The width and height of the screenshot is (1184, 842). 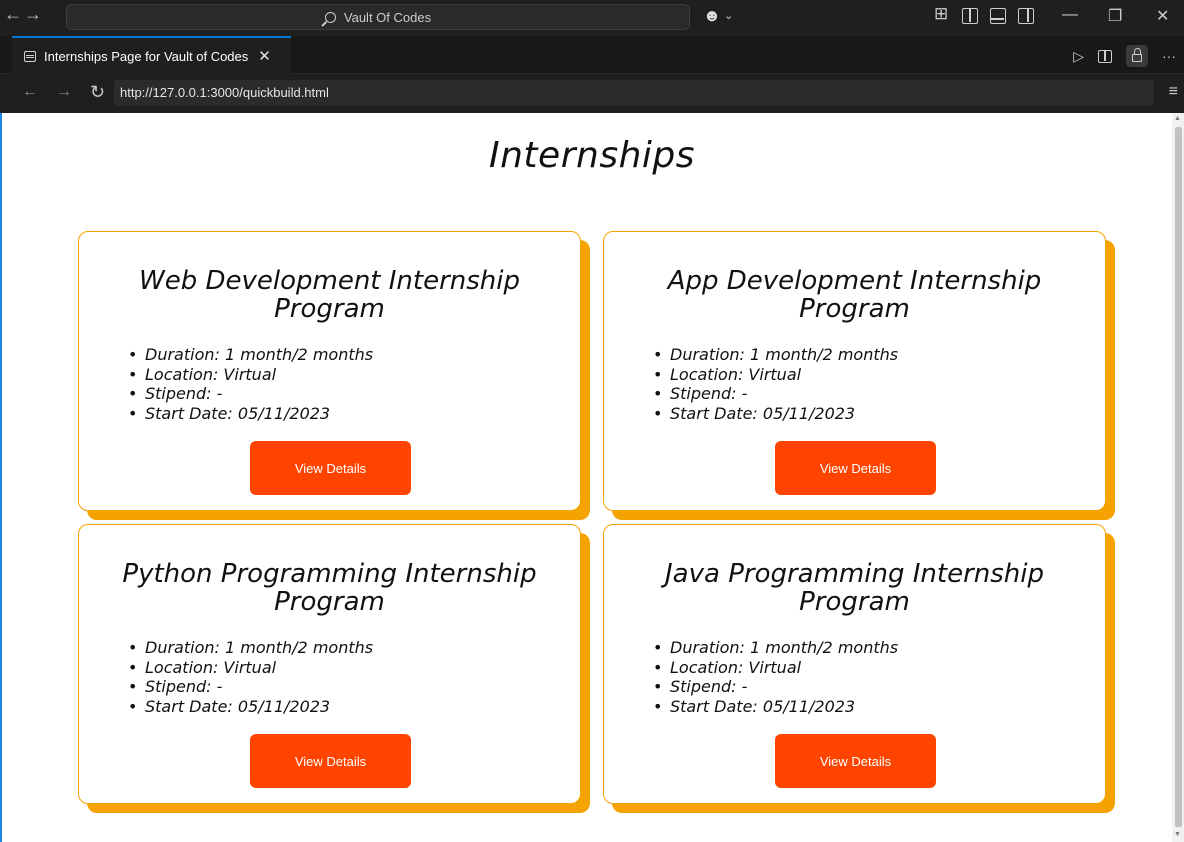 What do you see at coordinates (712, 16) in the screenshot?
I see `copilot-icon: ☻` at bounding box center [712, 16].